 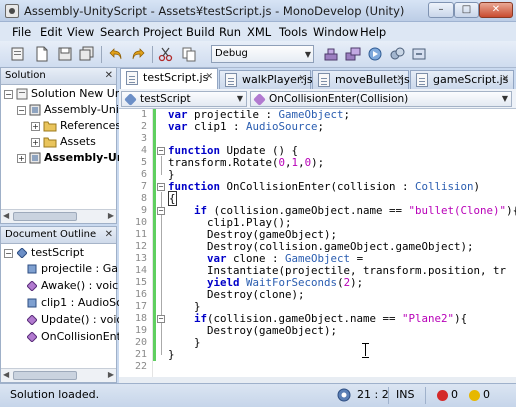 I want to click on menu-project: Project, so click(x=162, y=32).